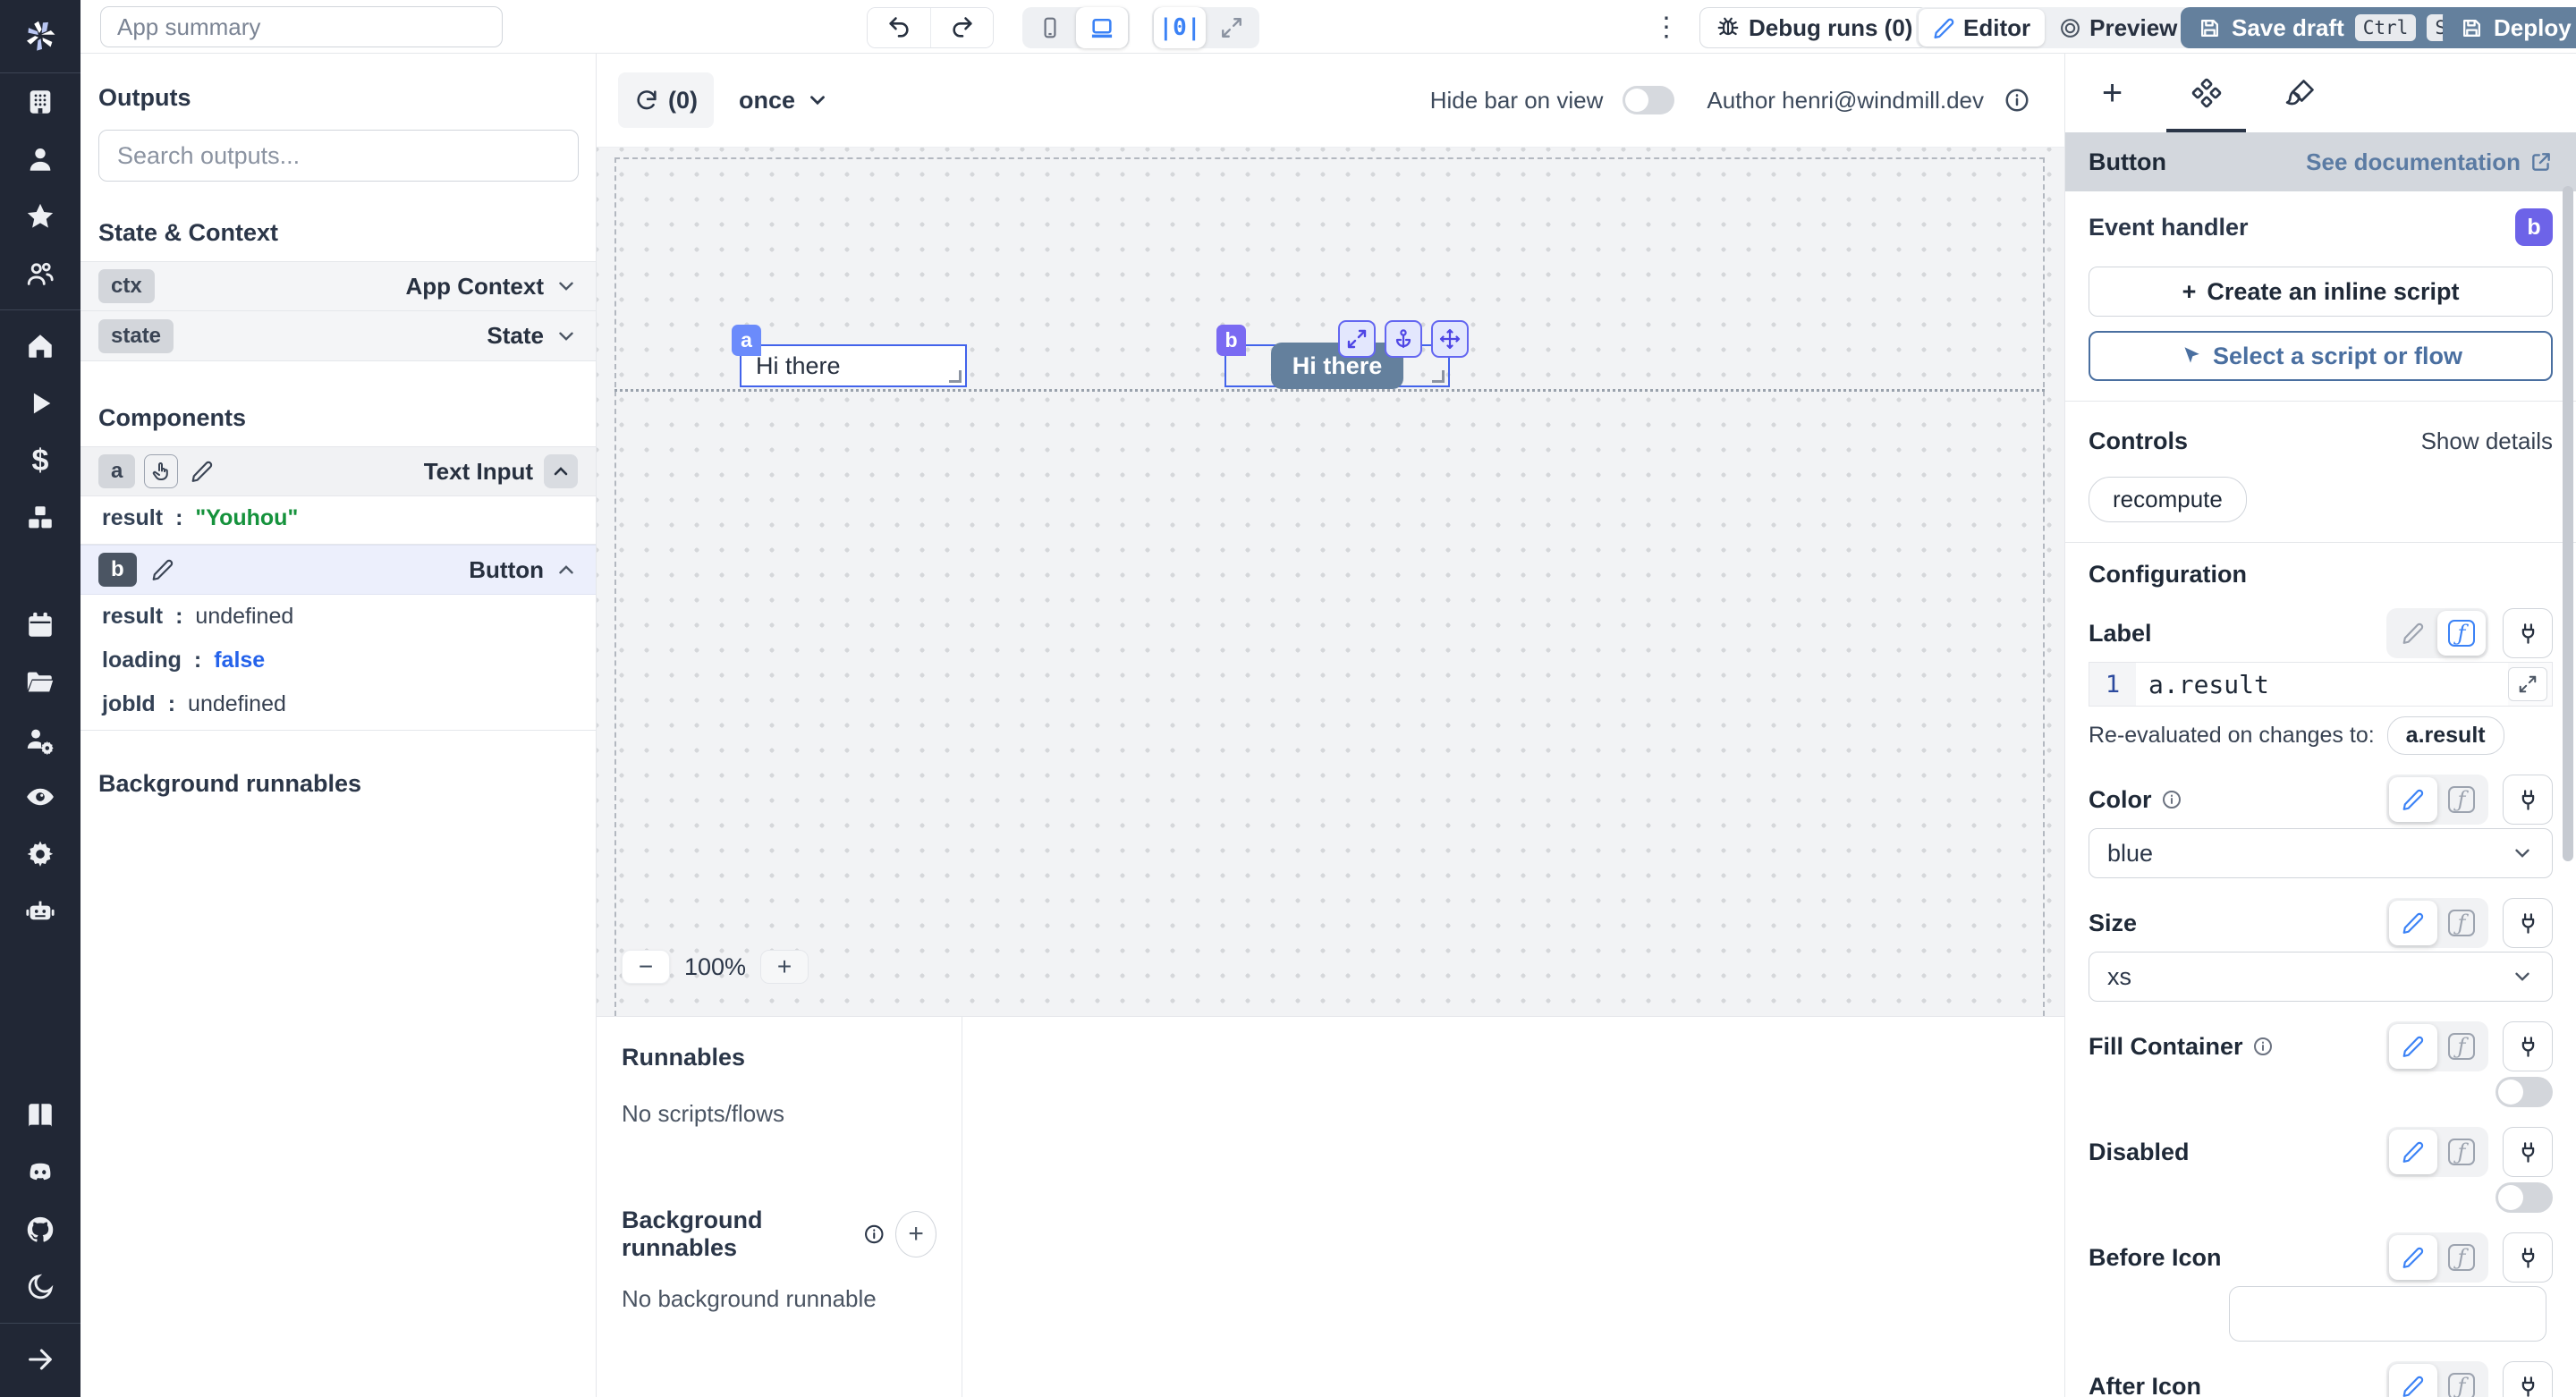  I want to click on select-component-a-button, so click(161, 471).